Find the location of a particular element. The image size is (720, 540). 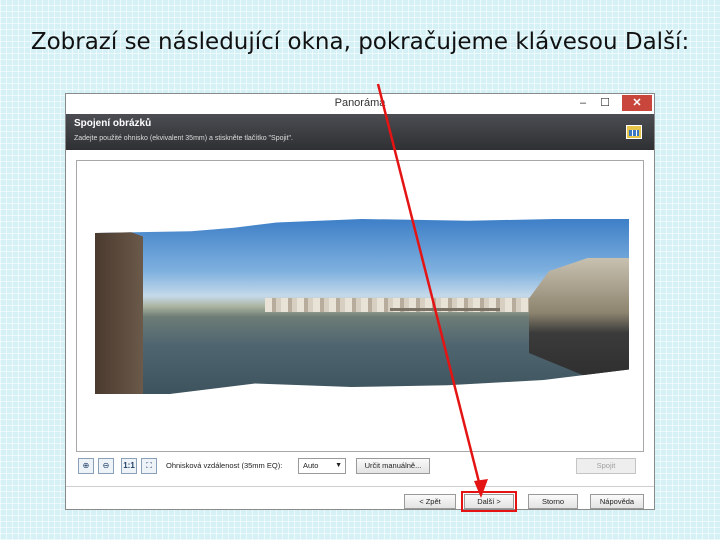

zoom-in-icon: ⊕ is located at coordinates (86, 466).